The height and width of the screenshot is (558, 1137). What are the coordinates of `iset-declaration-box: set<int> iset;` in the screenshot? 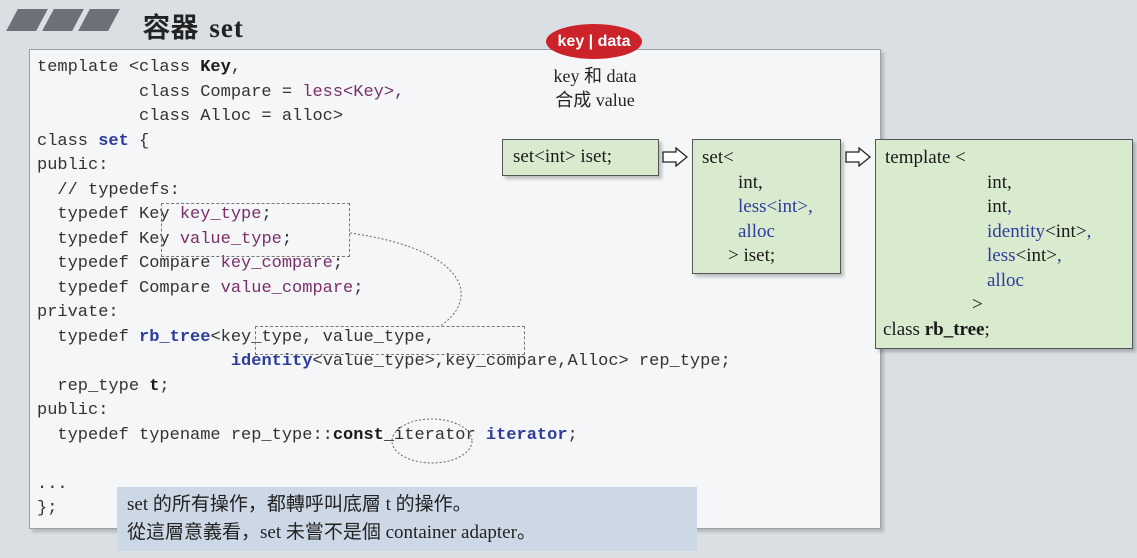 It's located at (580, 157).